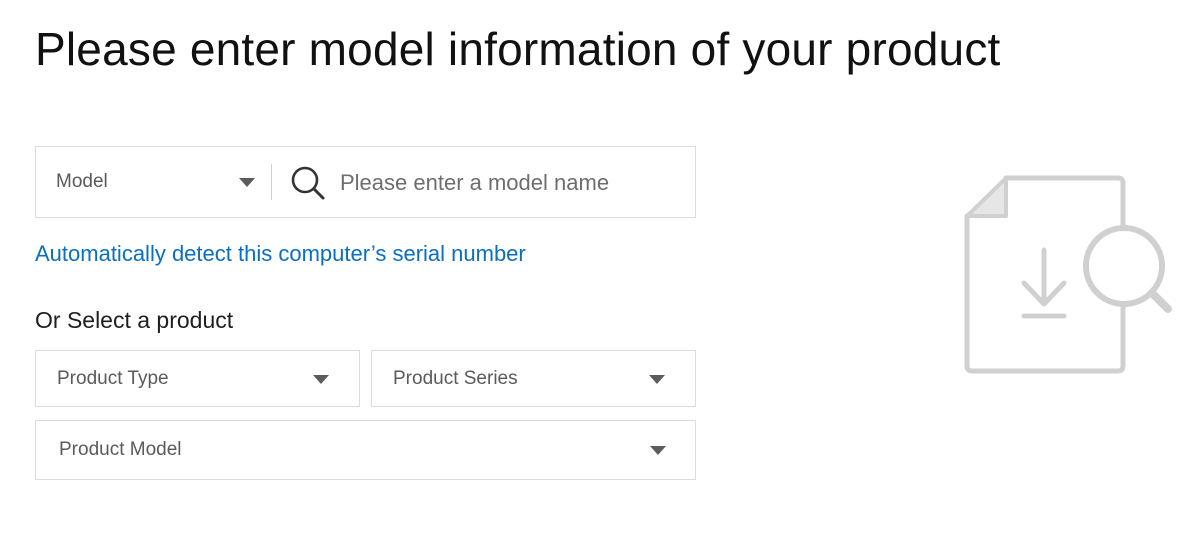  Describe the element at coordinates (197, 378) in the screenshot. I see `product-type-select: Product Type` at that location.